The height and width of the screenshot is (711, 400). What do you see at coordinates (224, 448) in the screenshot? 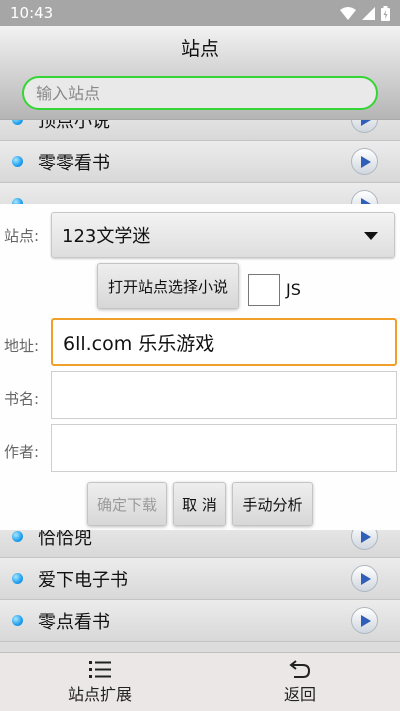
I see `author-field` at bounding box center [224, 448].